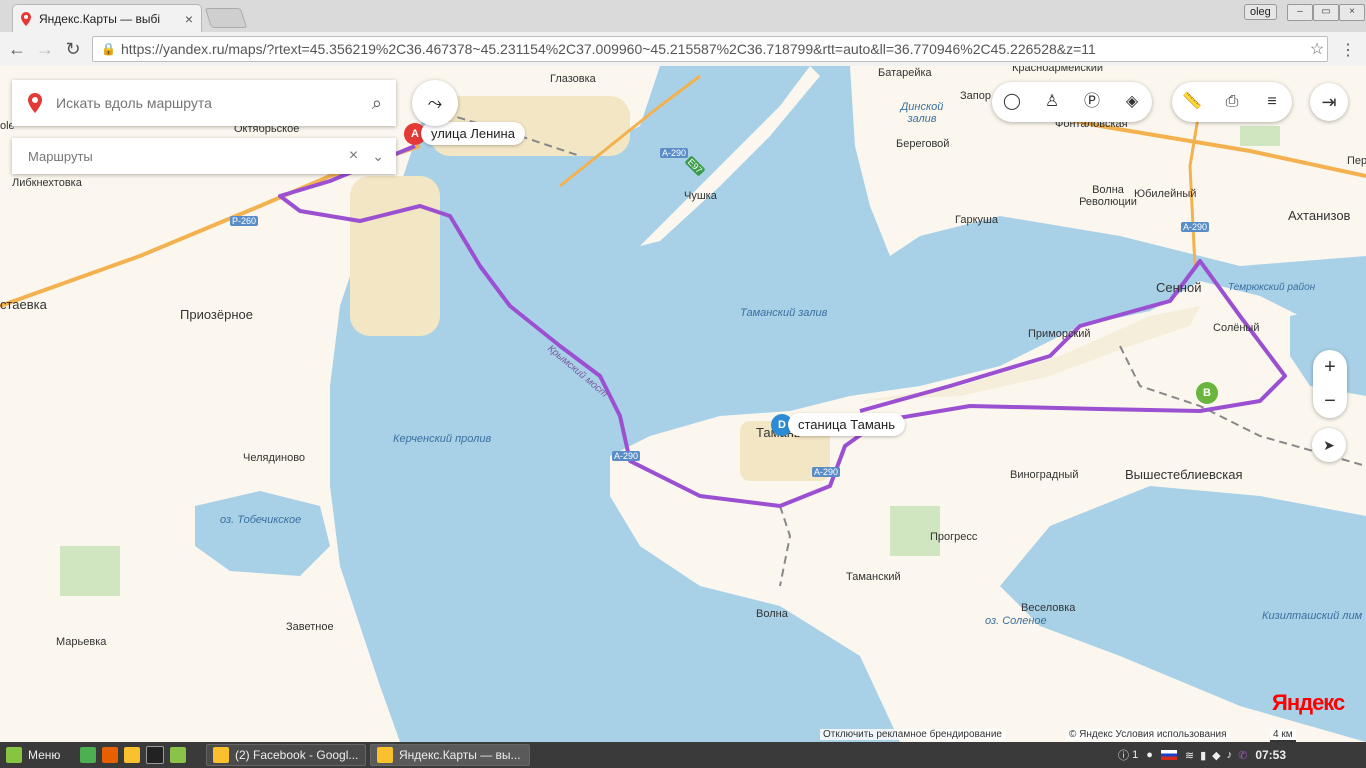  I want to click on back-icon: ←, so click(17, 49).